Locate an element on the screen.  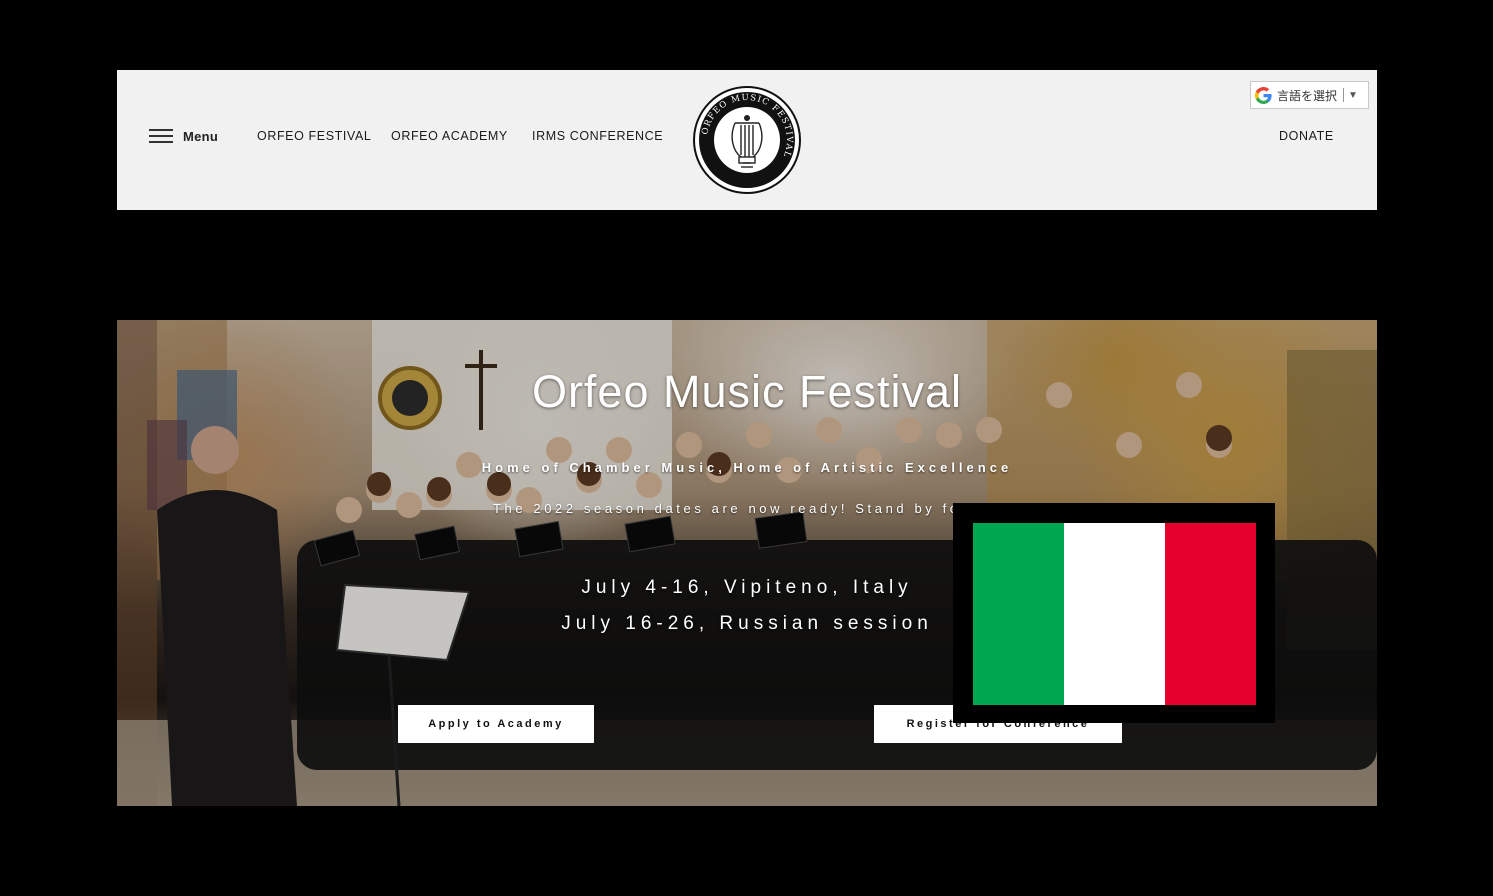
italian-flag-overlay is located at coordinates (1114, 613).